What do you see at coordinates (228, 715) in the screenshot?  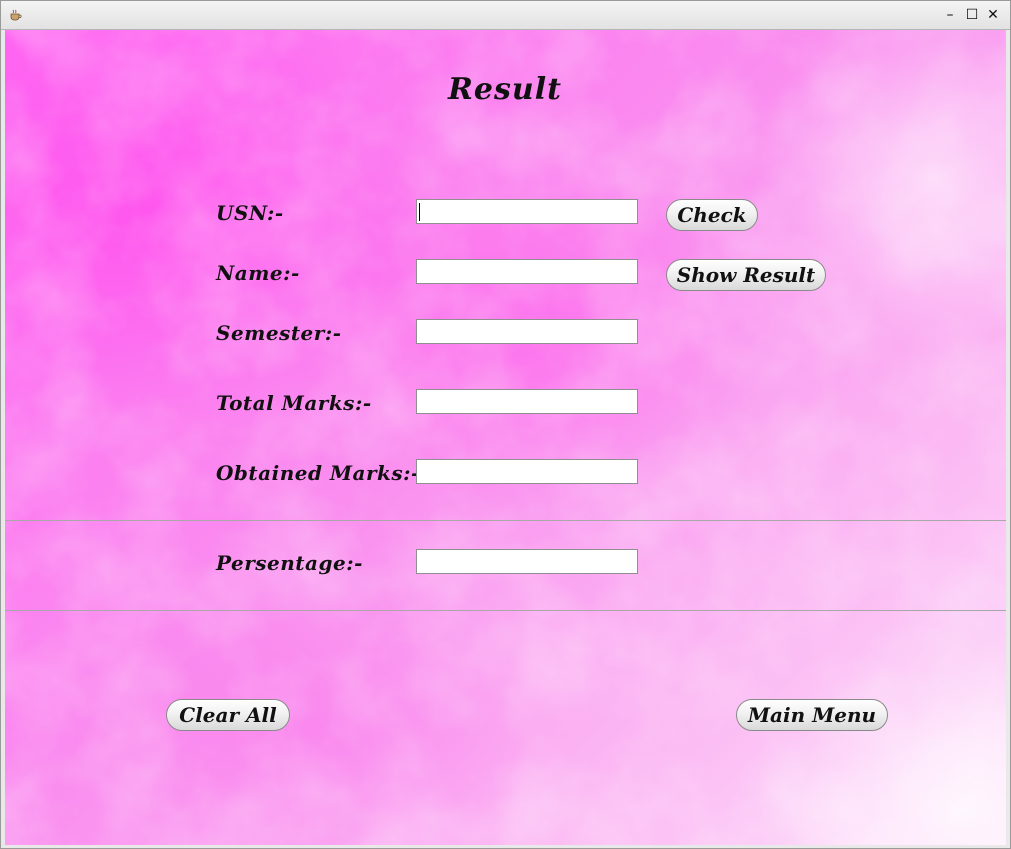 I see `clear-all-button: Clear All` at bounding box center [228, 715].